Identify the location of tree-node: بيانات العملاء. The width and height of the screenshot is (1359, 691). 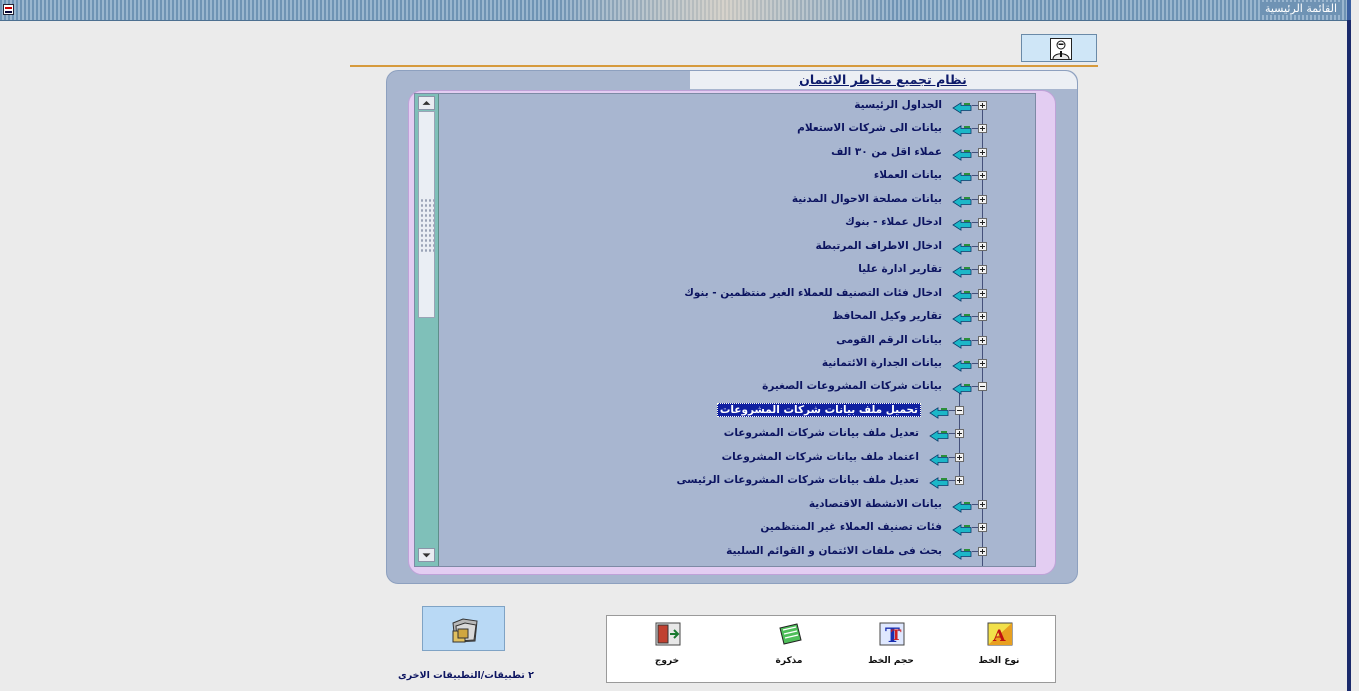
(908, 175).